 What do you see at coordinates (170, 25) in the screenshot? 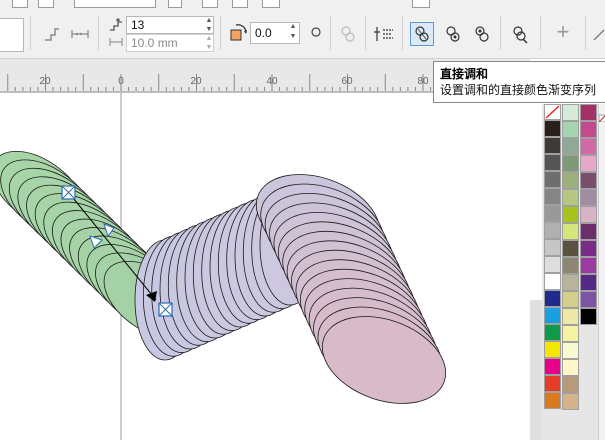
I see `steps-input: 13` at bounding box center [170, 25].